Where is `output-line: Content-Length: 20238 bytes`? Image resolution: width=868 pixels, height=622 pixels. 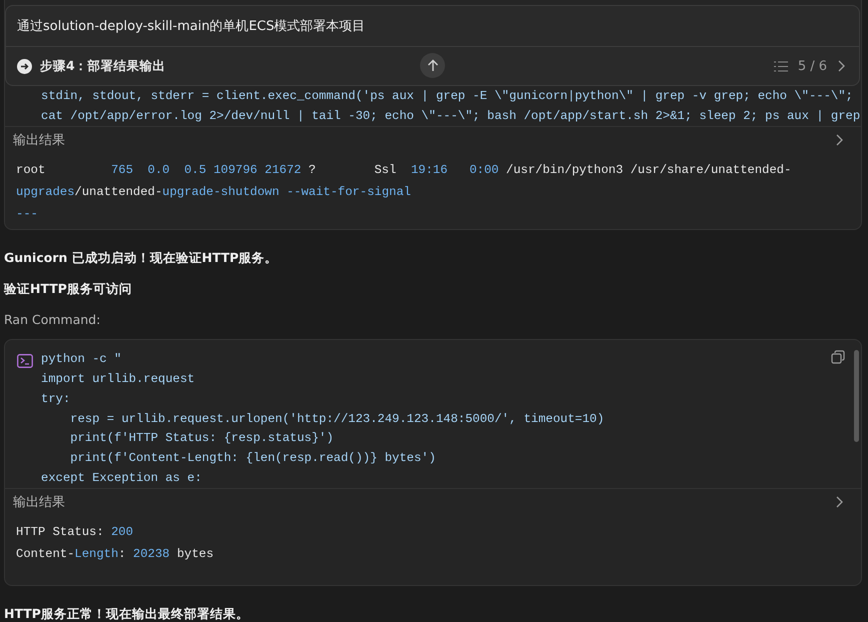
output-line: Content-Length: 20238 bytes is located at coordinates (115, 555).